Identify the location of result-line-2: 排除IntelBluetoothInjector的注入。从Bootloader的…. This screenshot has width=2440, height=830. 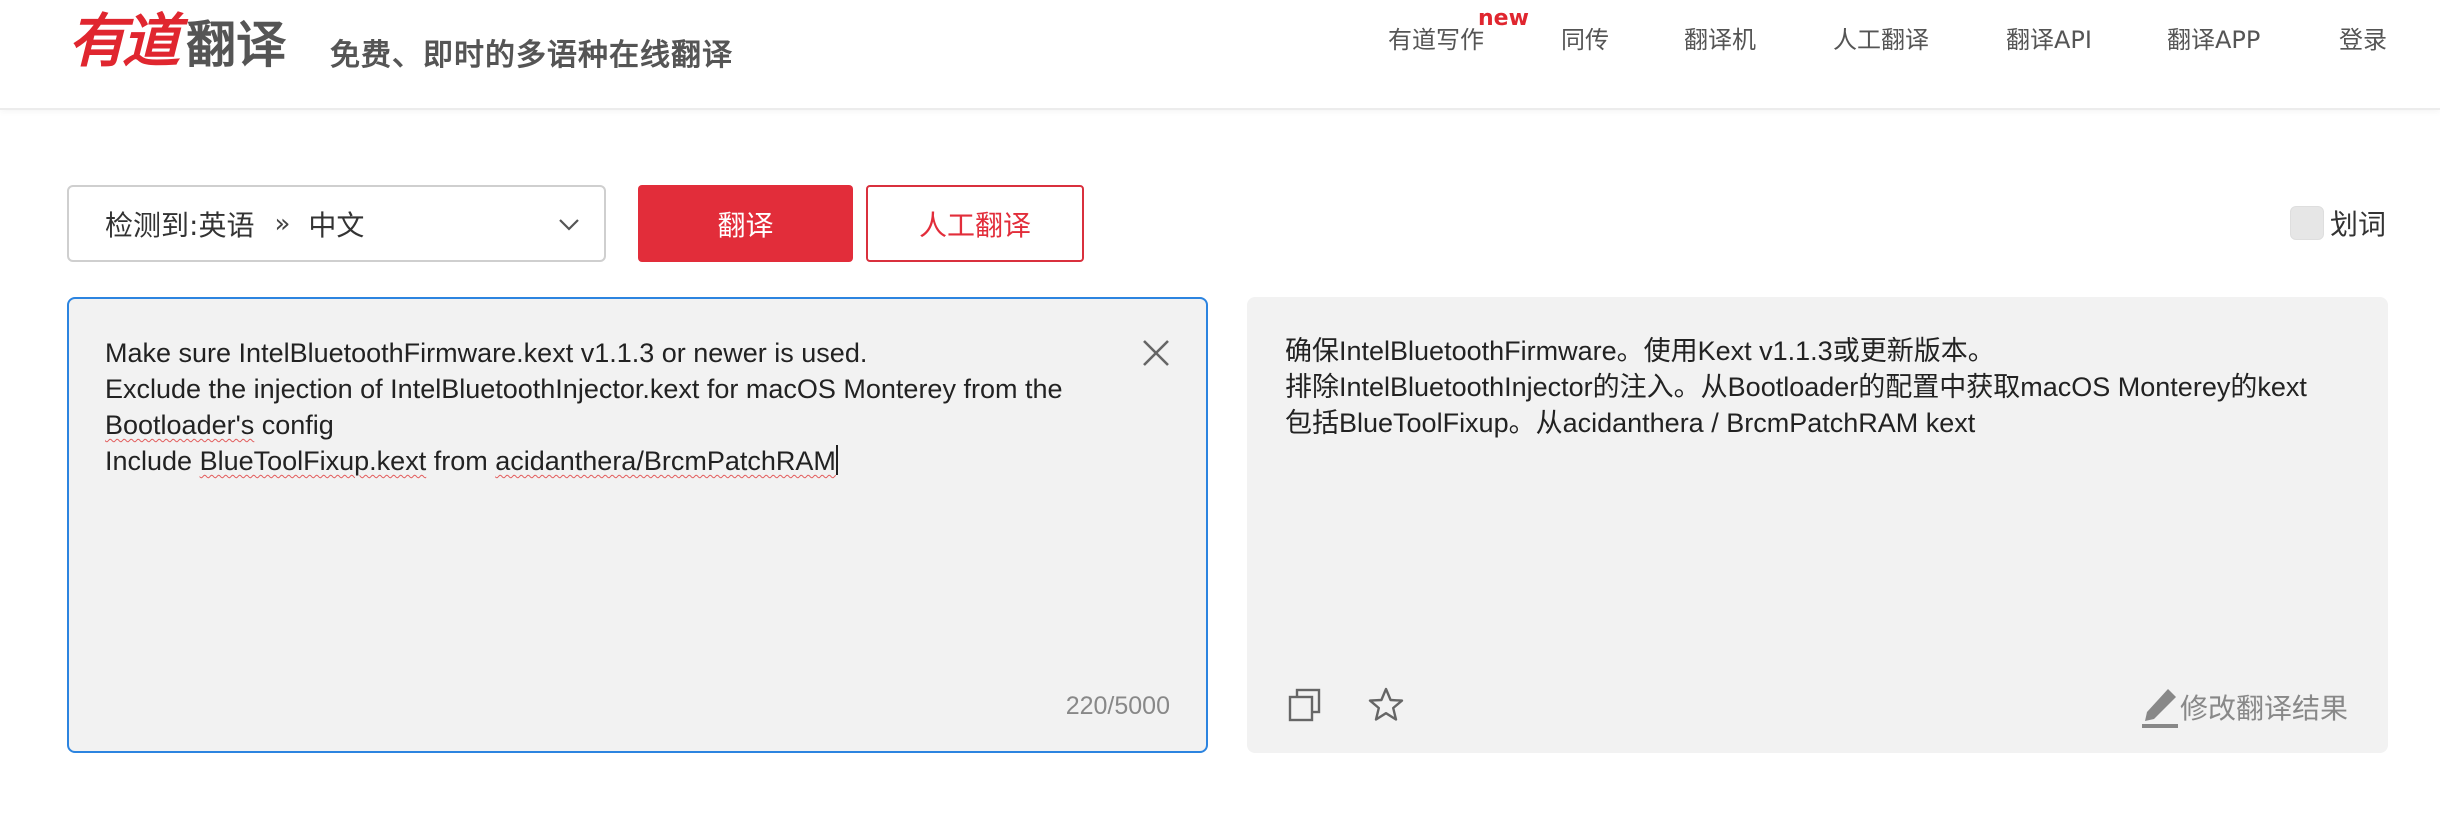
(1796, 387).